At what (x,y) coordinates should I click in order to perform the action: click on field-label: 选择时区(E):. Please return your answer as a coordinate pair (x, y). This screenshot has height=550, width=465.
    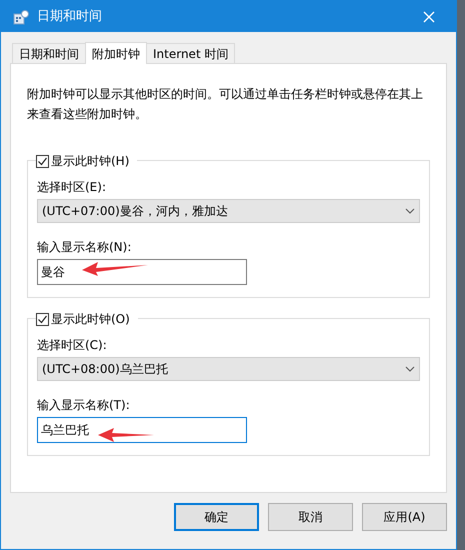
    Looking at the image, I should click on (72, 187).